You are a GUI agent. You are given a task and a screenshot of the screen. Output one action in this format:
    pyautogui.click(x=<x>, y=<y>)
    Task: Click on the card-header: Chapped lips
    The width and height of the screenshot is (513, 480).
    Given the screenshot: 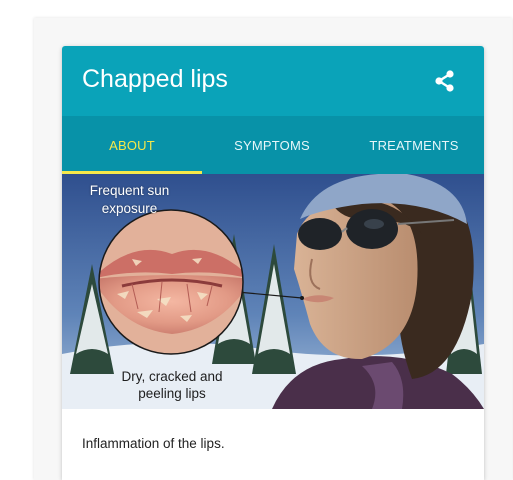 What is the action you would take?
    pyautogui.click(x=273, y=81)
    